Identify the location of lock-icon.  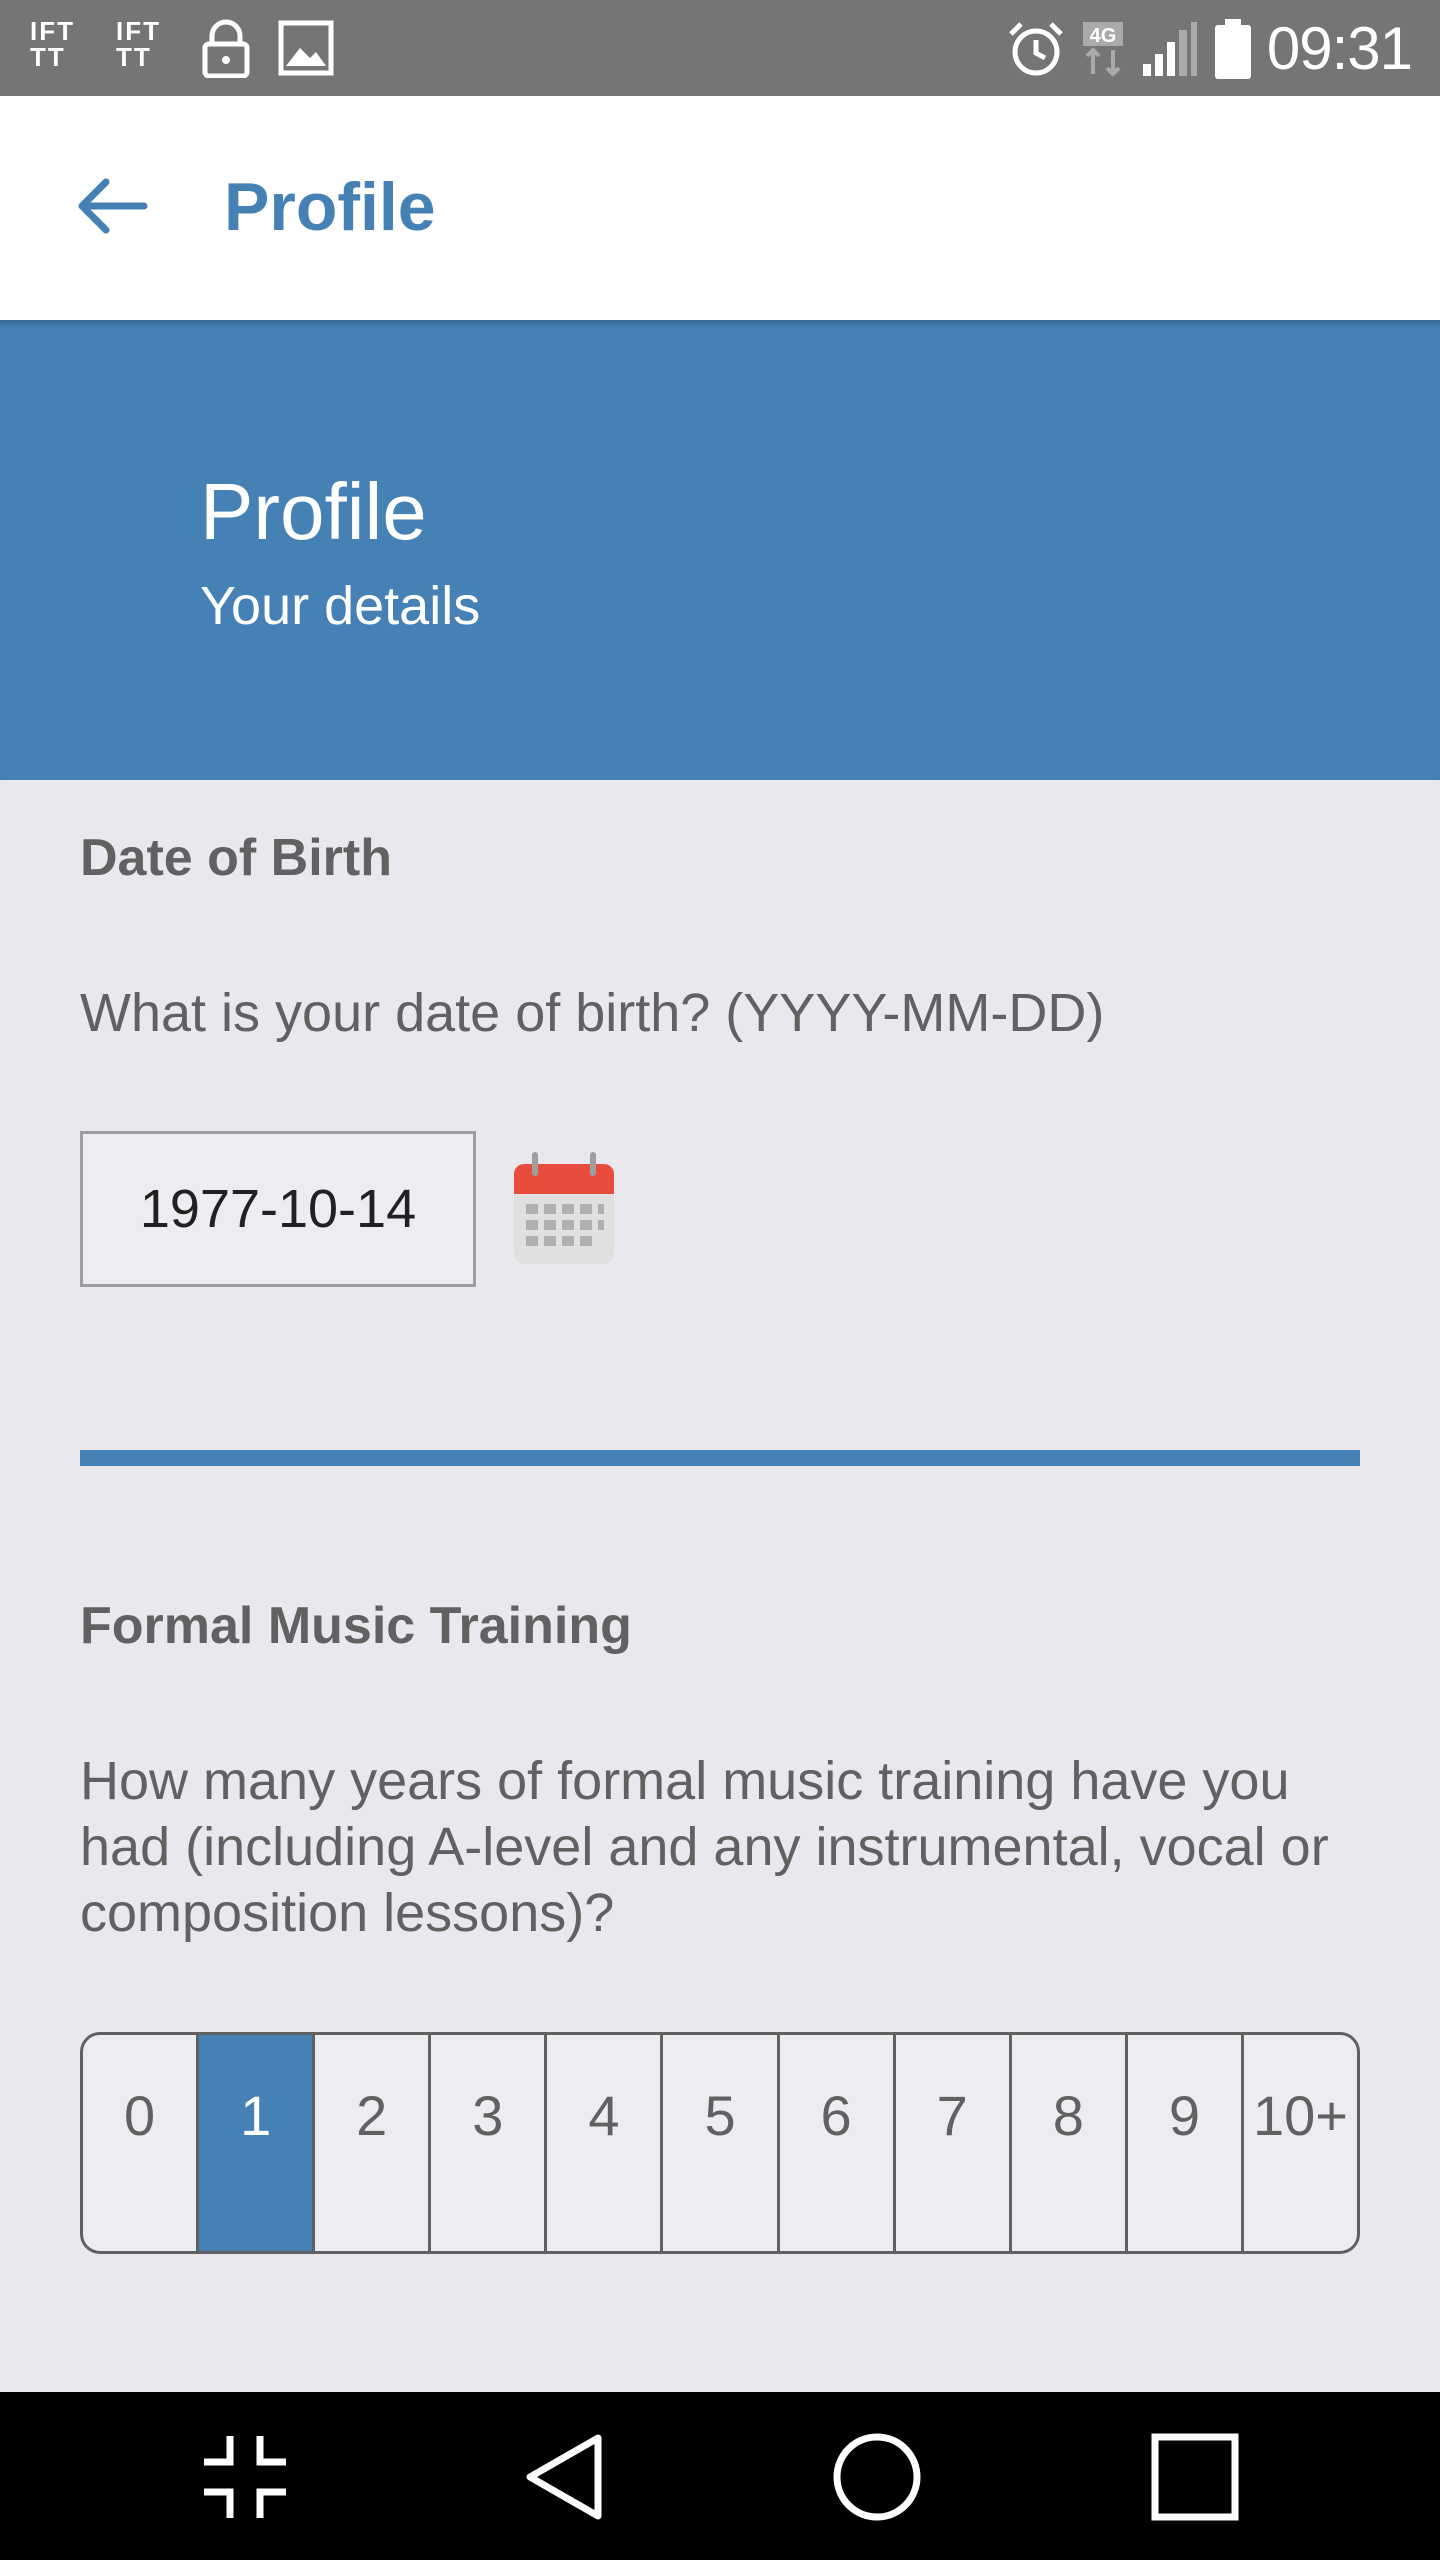
(226, 48).